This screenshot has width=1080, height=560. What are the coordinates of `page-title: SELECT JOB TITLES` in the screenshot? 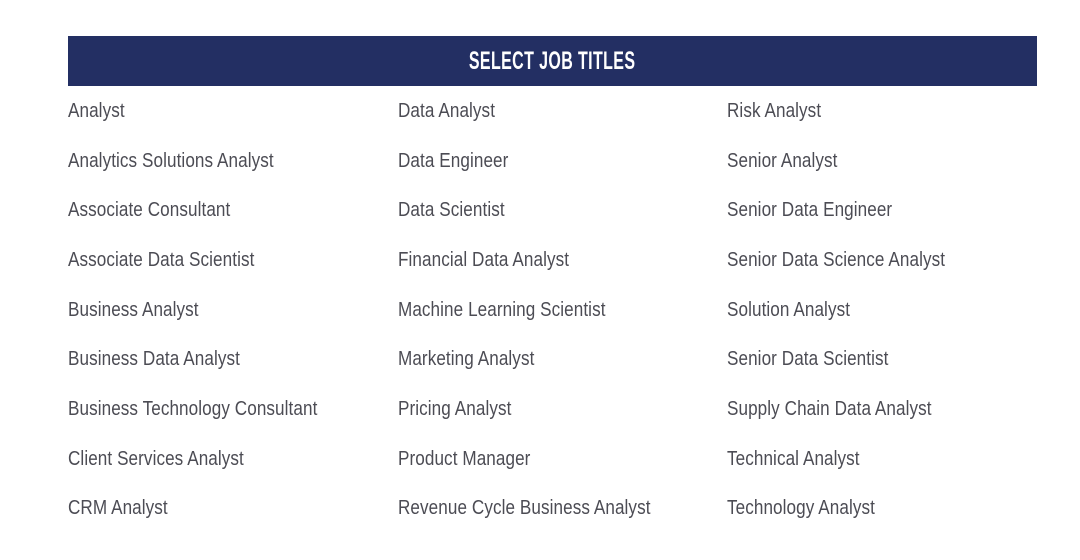 It's located at (552, 60).